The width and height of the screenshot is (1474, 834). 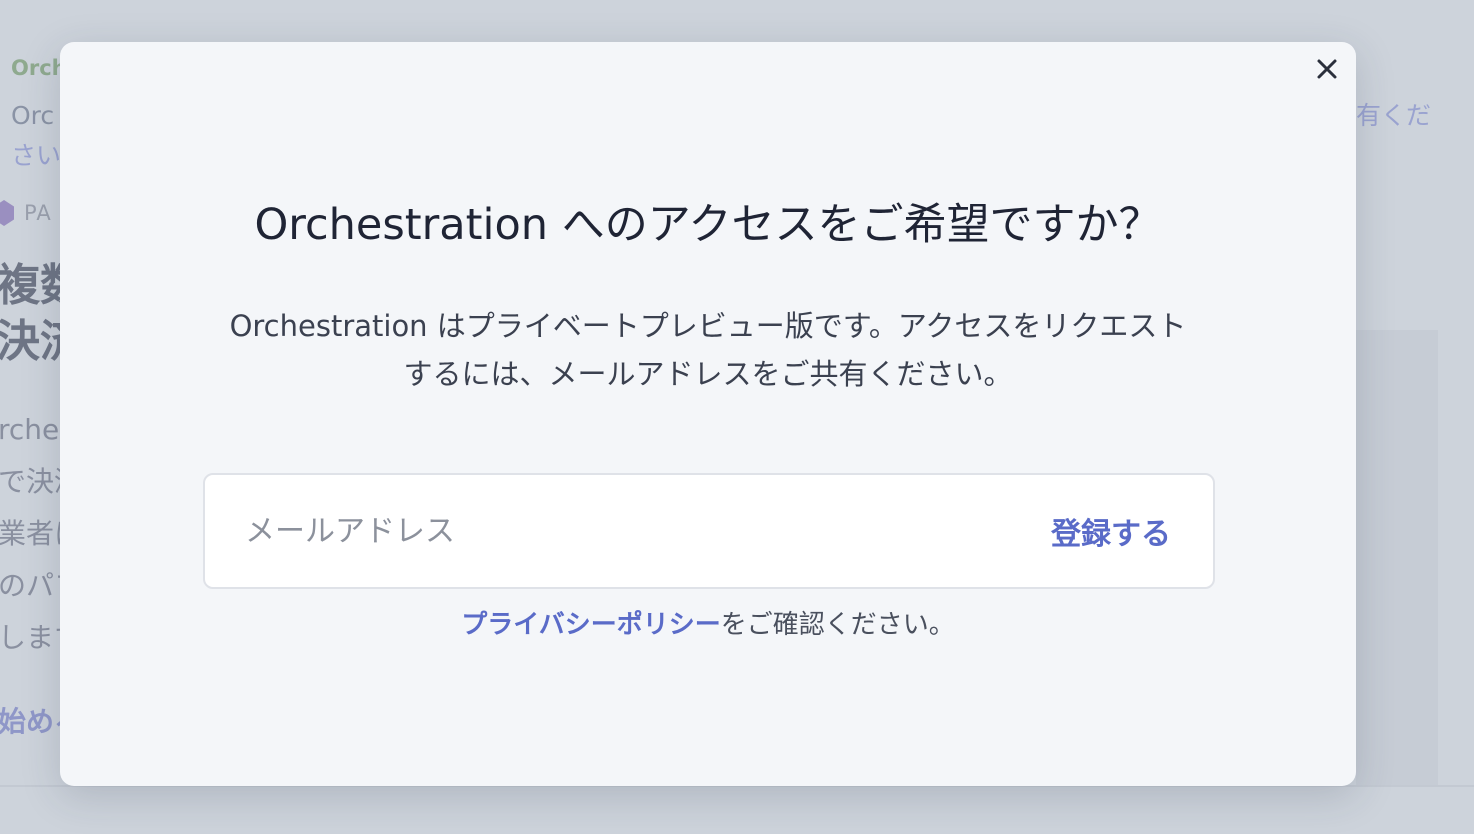 What do you see at coordinates (1397, 558) in the screenshot?
I see `bg-panel` at bounding box center [1397, 558].